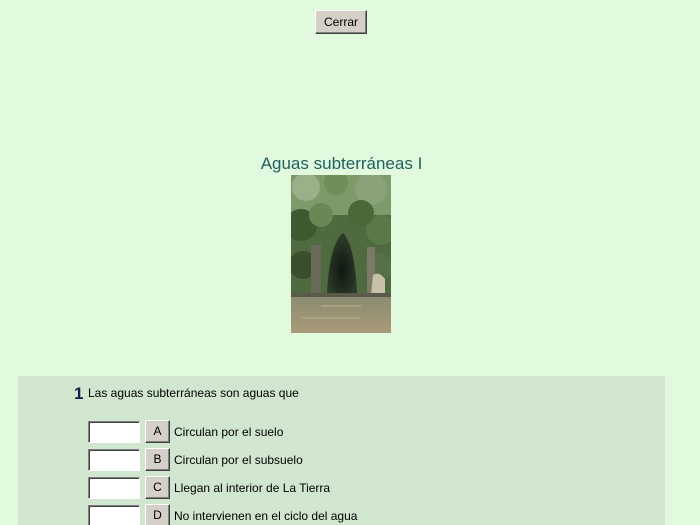  Describe the element at coordinates (114, 460) in the screenshot. I see `answer-input-b` at that location.